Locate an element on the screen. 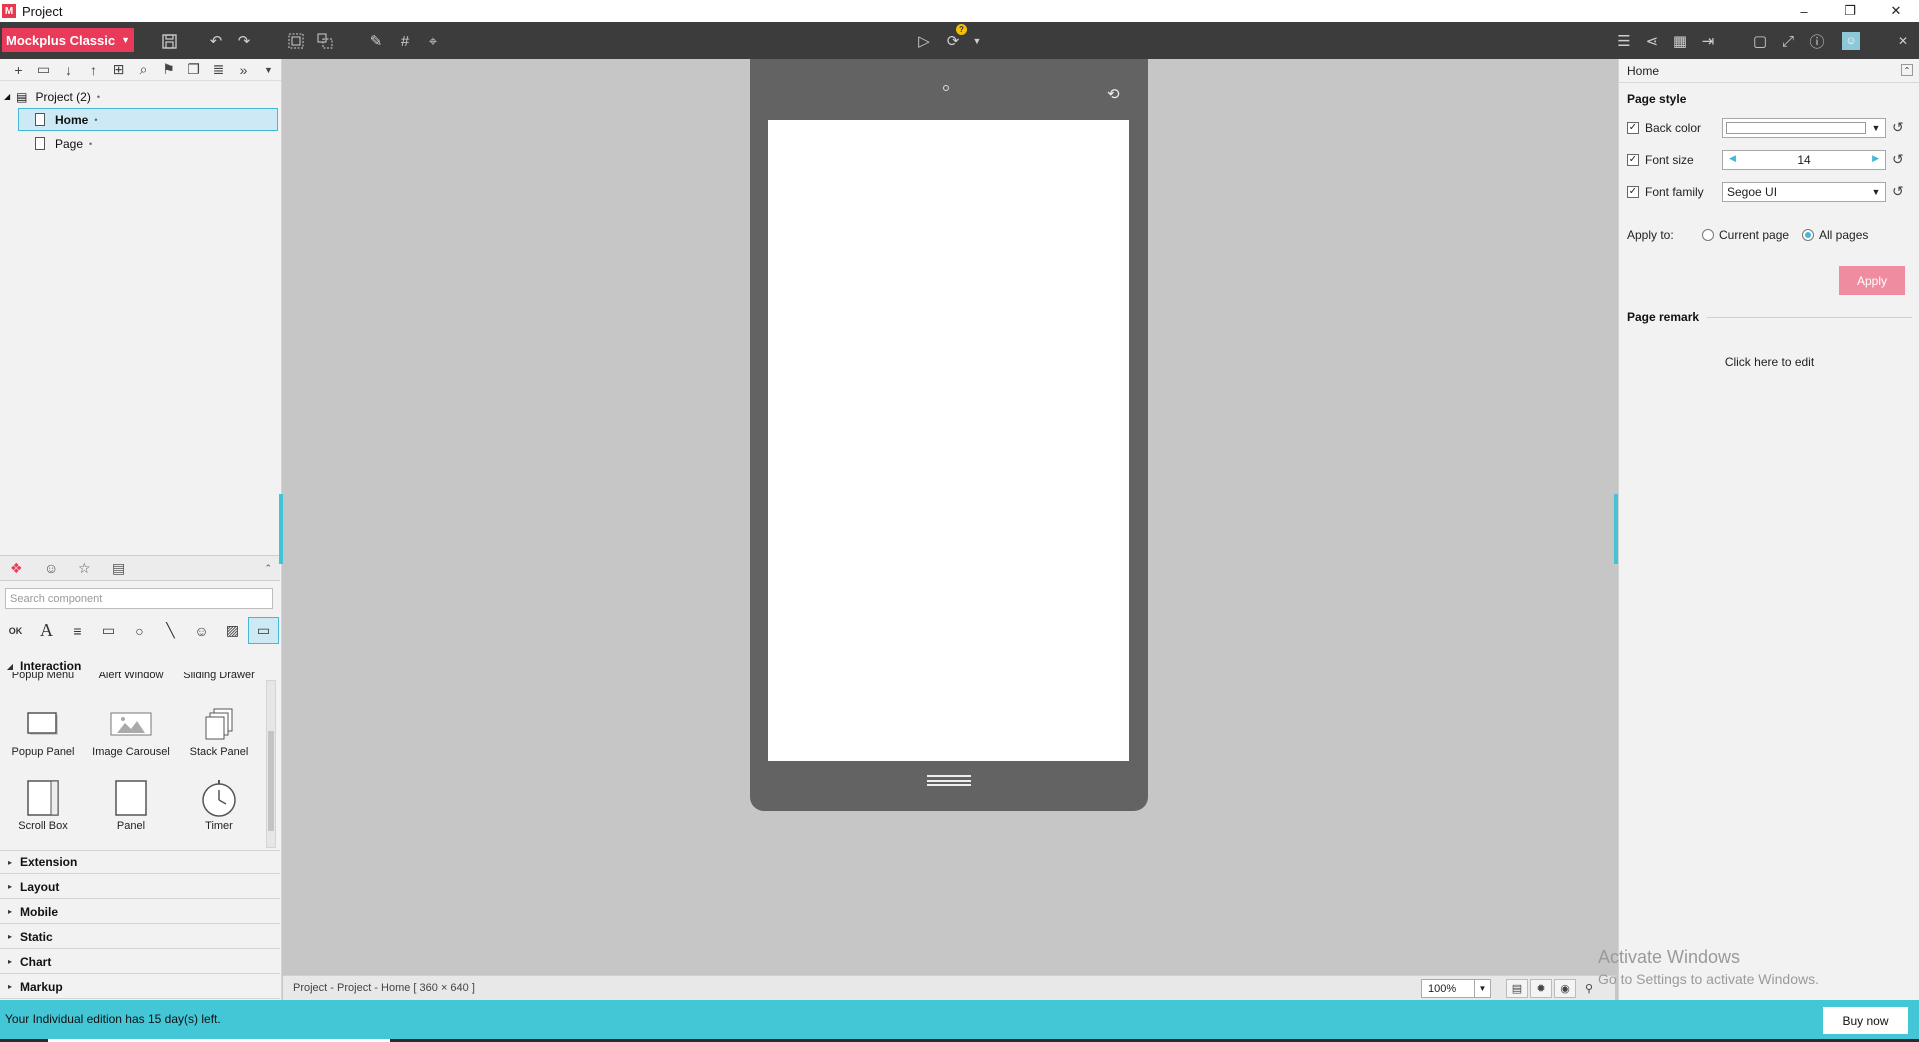 The height and width of the screenshot is (1042, 1919). copy-icon: ❐ is located at coordinates (193, 69).